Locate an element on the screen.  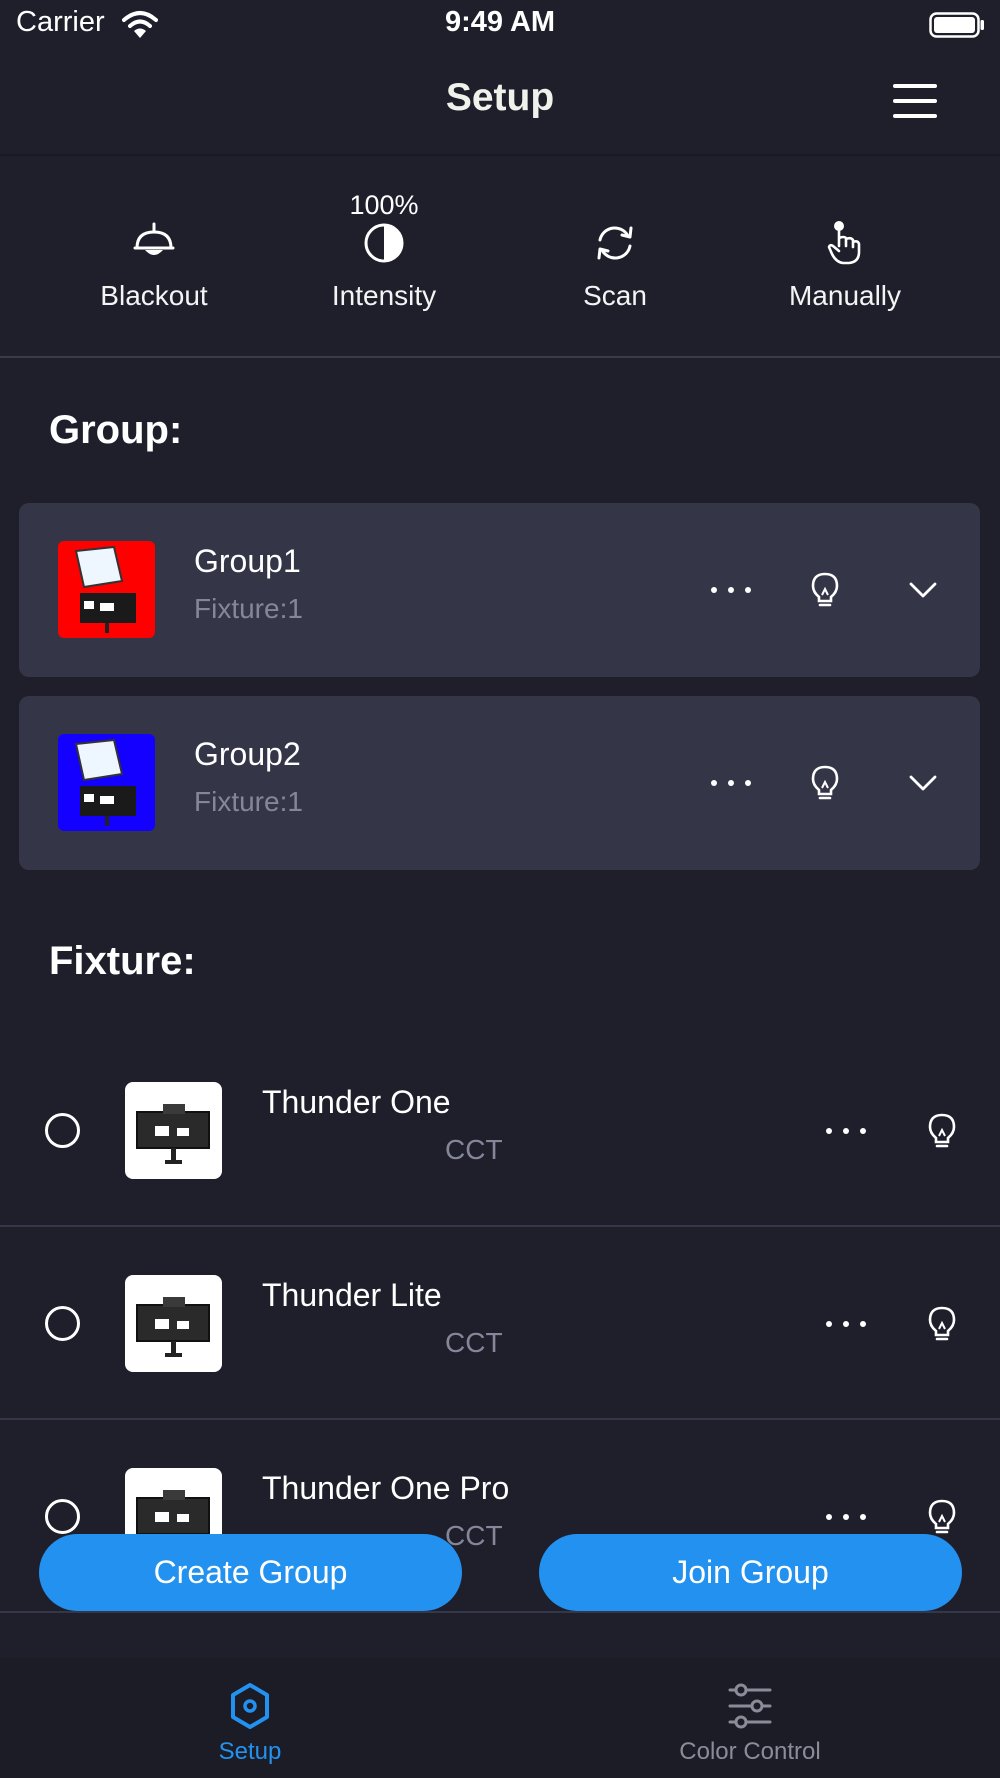
page-title: Setup is located at coordinates (500, 97).